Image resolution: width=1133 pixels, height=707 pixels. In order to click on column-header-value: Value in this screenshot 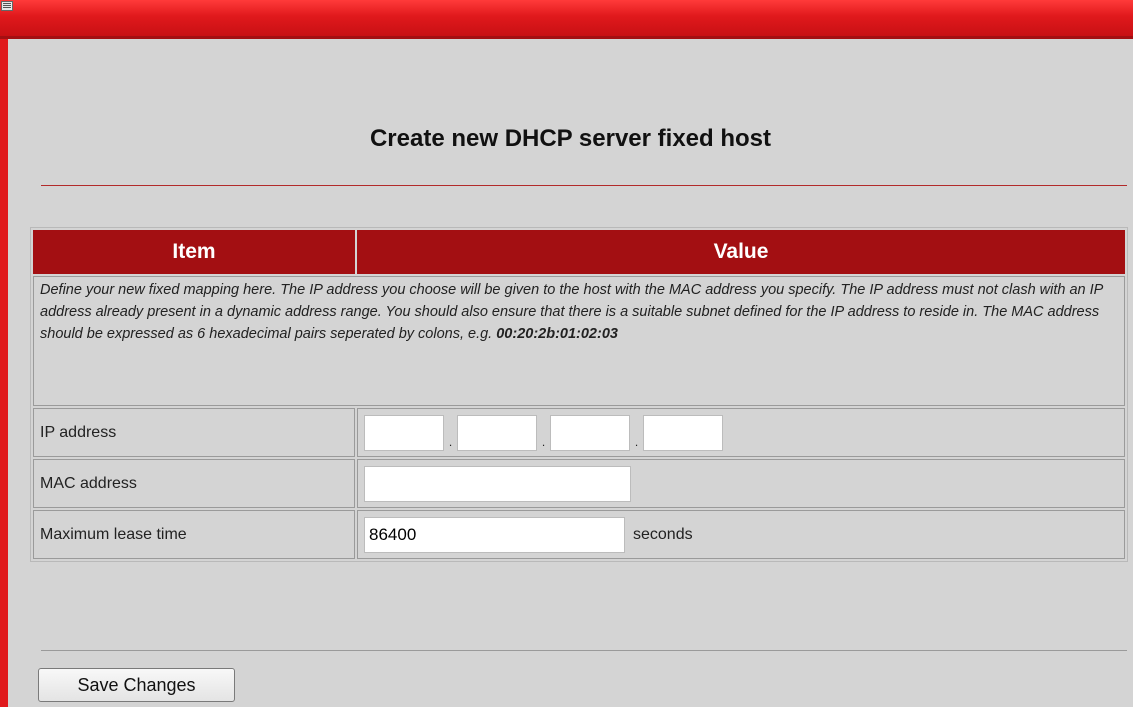, I will do `click(741, 252)`.